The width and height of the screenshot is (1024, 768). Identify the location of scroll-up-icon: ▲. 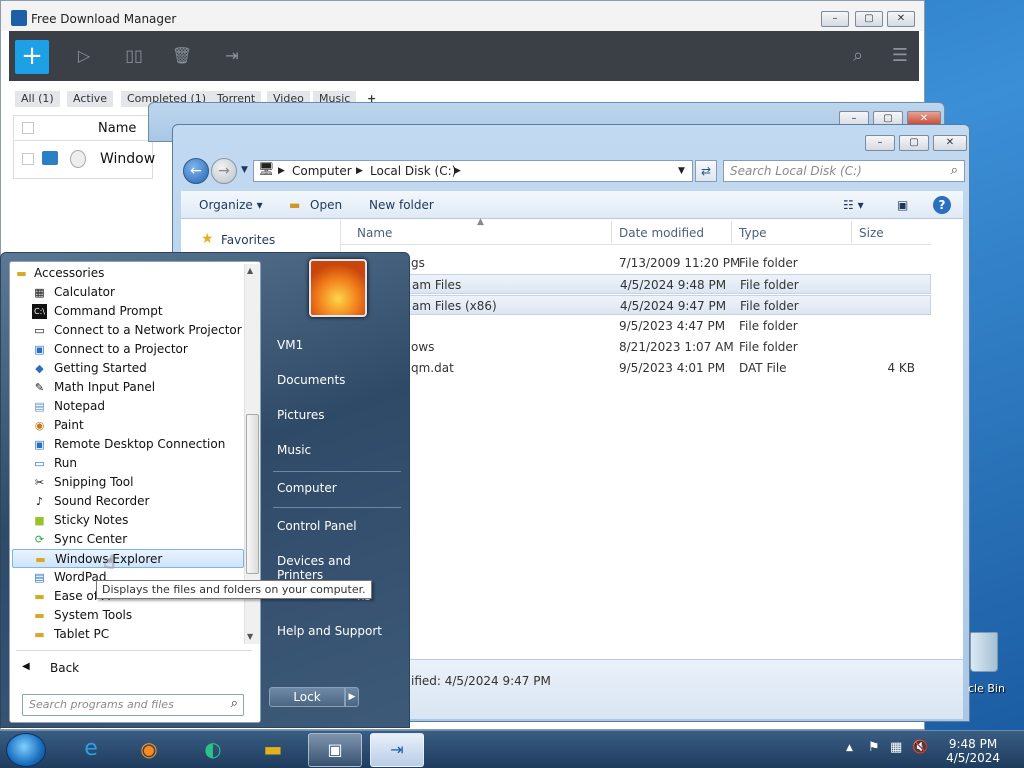
(250, 270).